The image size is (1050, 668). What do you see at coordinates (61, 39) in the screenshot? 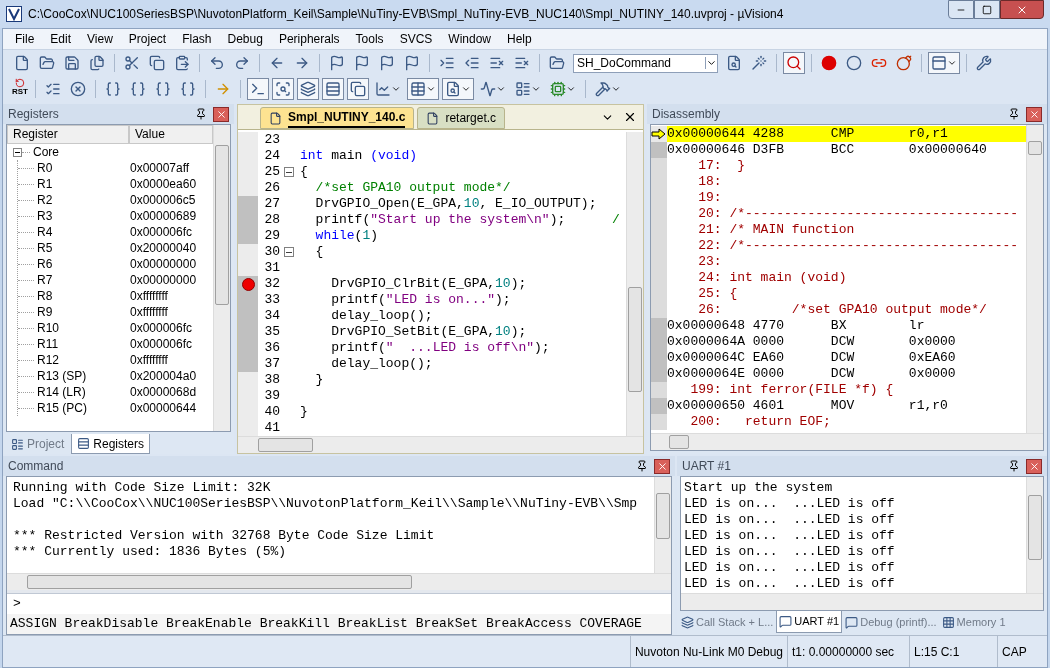
I see `menu-item: Edit` at bounding box center [61, 39].